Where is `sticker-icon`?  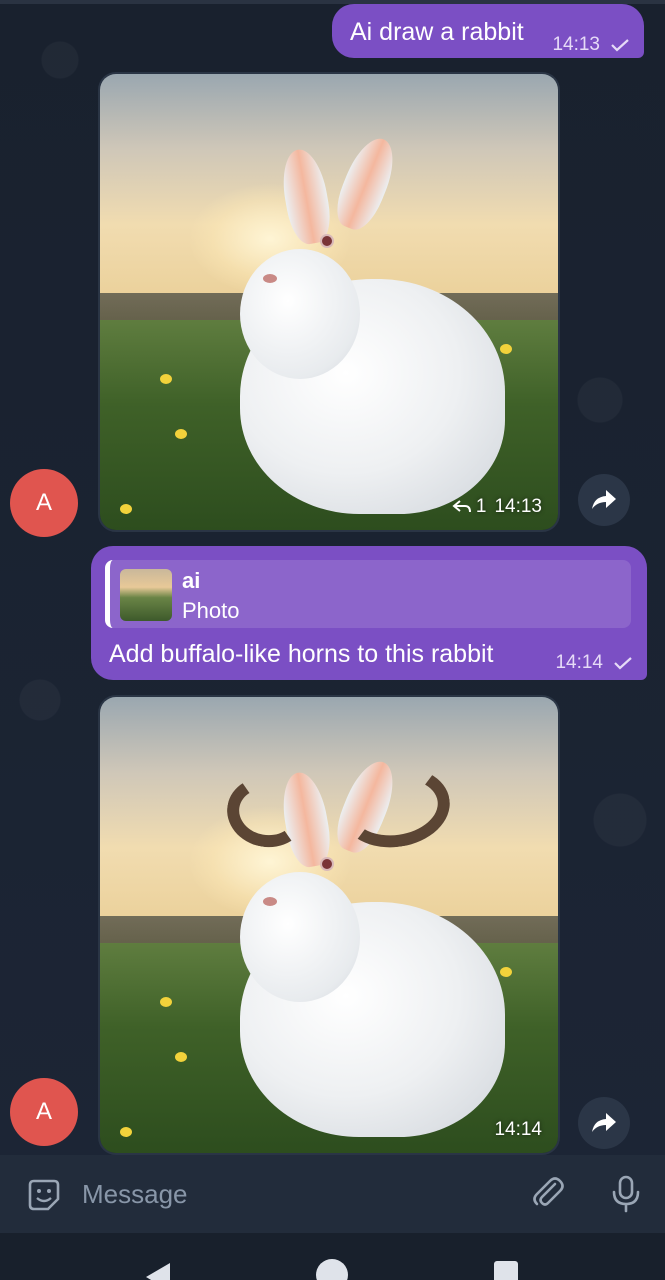 sticker-icon is located at coordinates (44, 1195).